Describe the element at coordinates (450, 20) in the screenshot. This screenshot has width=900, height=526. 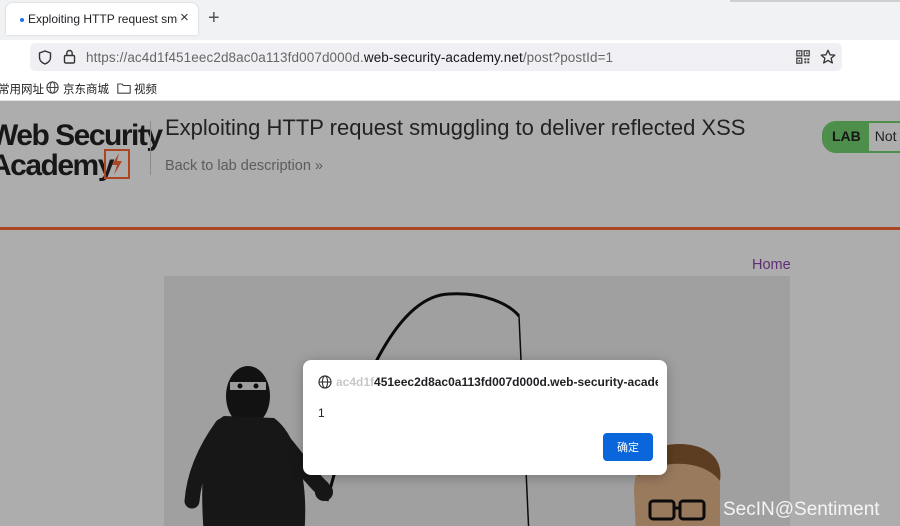
I see `tab-strip: Exploiting HTTP request smuggling × +` at that location.